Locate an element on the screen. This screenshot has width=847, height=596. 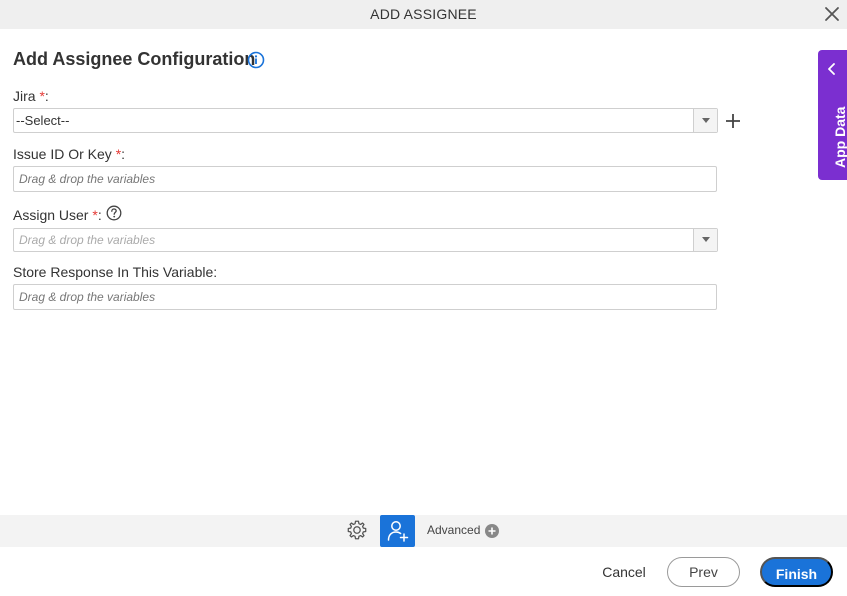
close-icon is located at coordinates (832, 14).